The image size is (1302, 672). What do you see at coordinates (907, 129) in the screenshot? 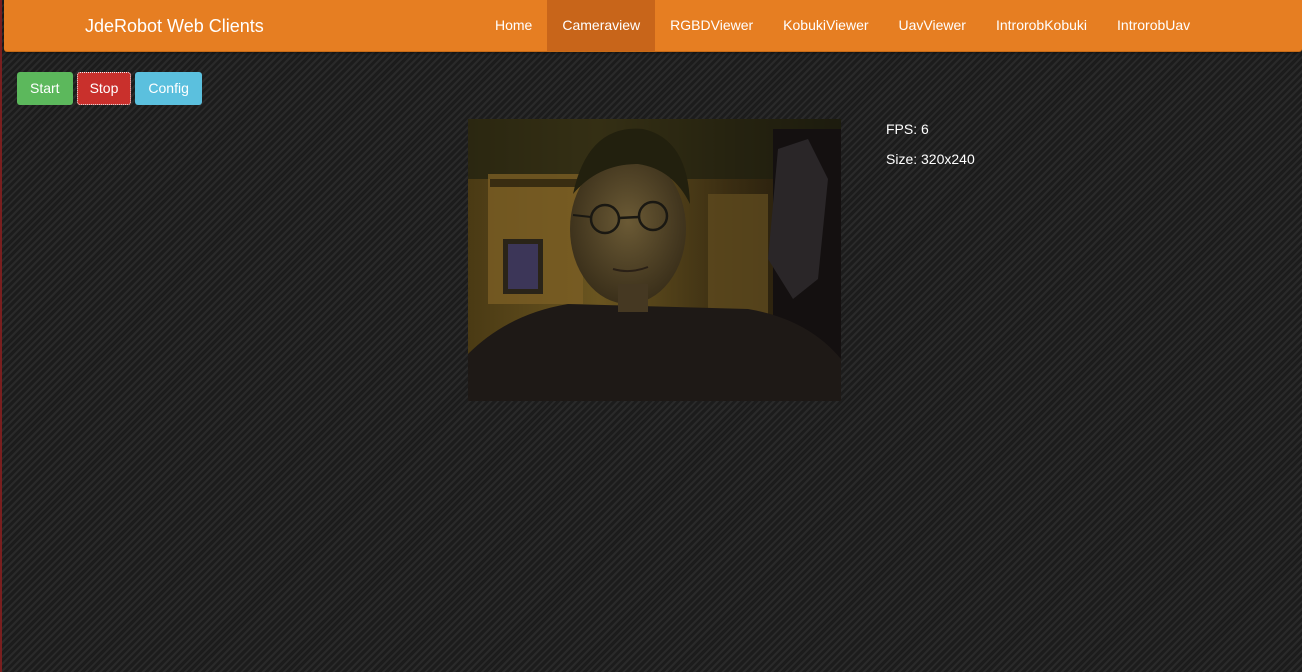
I see `fps-readout: FPS: 6` at bounding box center [907, 129].